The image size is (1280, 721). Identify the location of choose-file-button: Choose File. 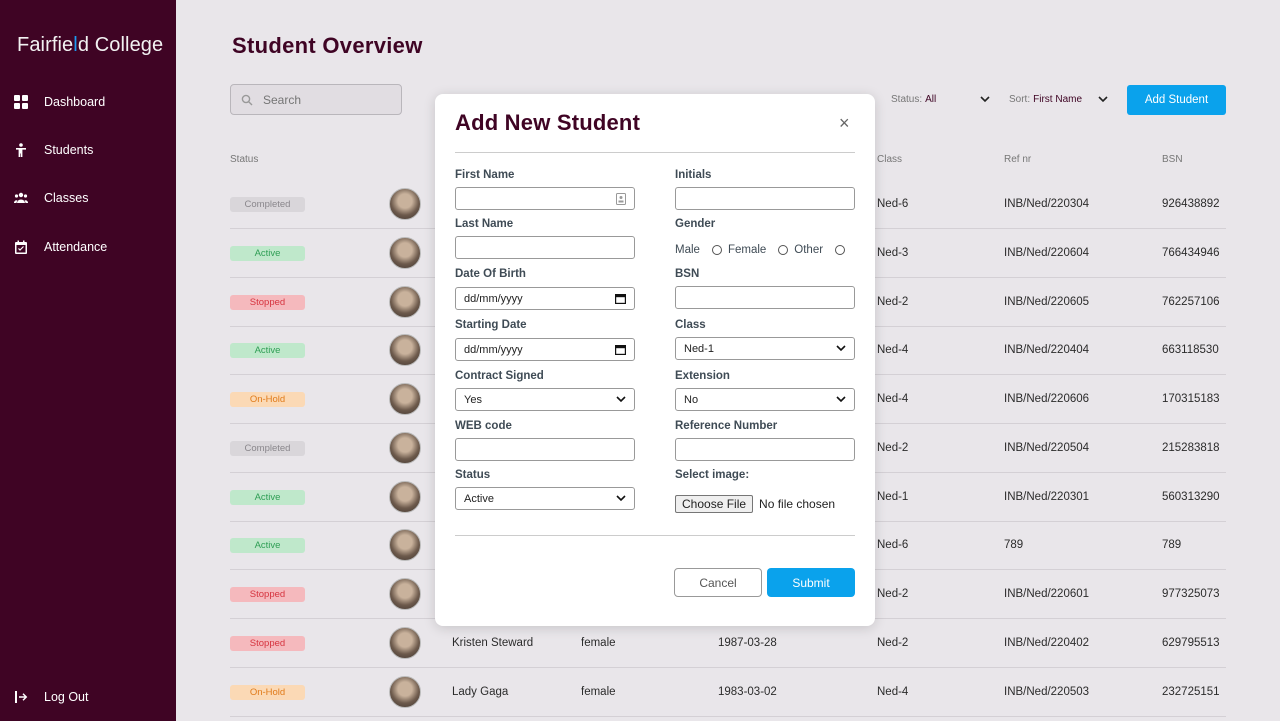
(714, 504).